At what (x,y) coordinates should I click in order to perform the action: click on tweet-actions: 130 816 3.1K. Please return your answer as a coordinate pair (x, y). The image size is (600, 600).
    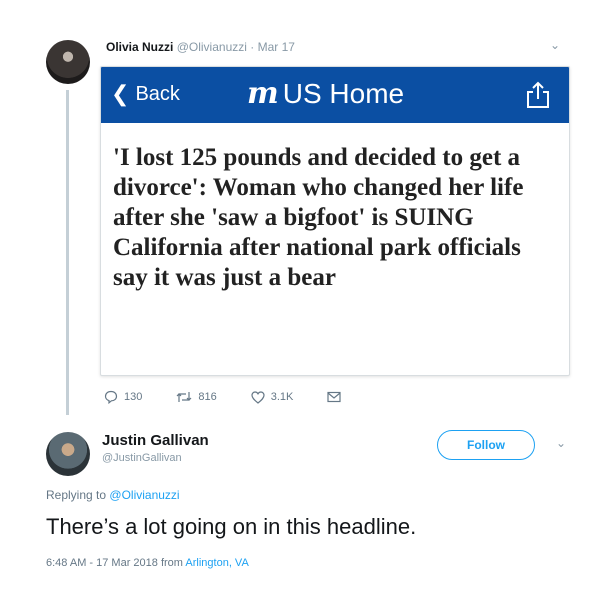
    Looking at the image, I should click on (242, 397).